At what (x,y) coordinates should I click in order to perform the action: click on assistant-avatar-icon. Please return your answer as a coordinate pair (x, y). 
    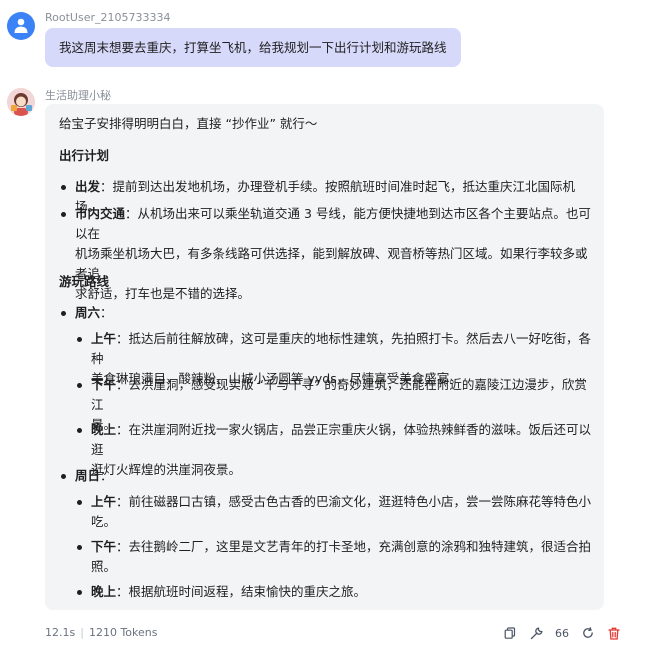
    Looking at the image, I should click on (21, 102).